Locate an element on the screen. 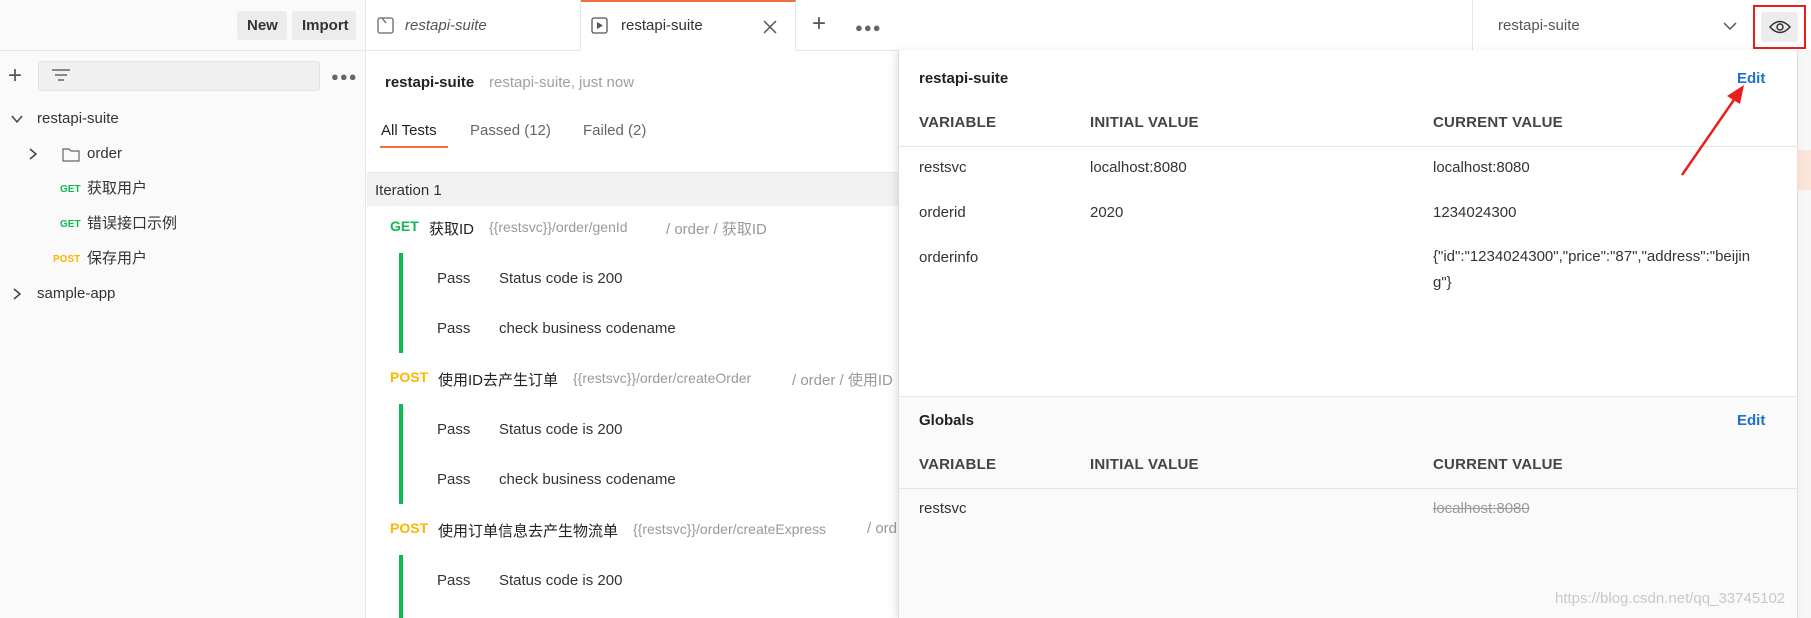 Image resolution: width=1811 pixels, height=618 pixels. tab-collection: restapi-suite is located at coordinates (474, 25).